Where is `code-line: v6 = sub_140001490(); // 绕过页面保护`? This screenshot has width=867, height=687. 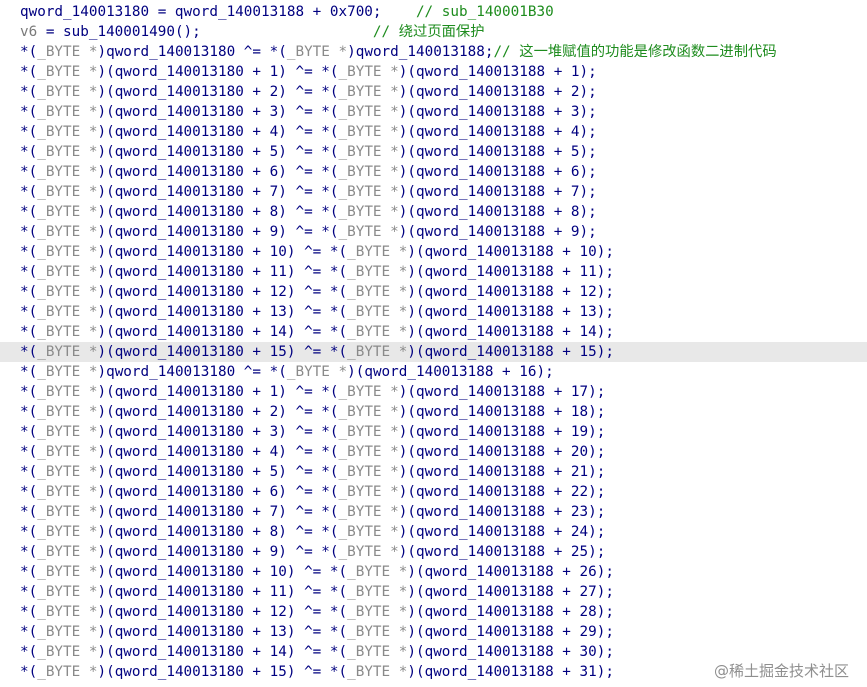 code-line: v6 = sub_140001490(); // 绕过页面保护 is located at coordinates (433, 32).